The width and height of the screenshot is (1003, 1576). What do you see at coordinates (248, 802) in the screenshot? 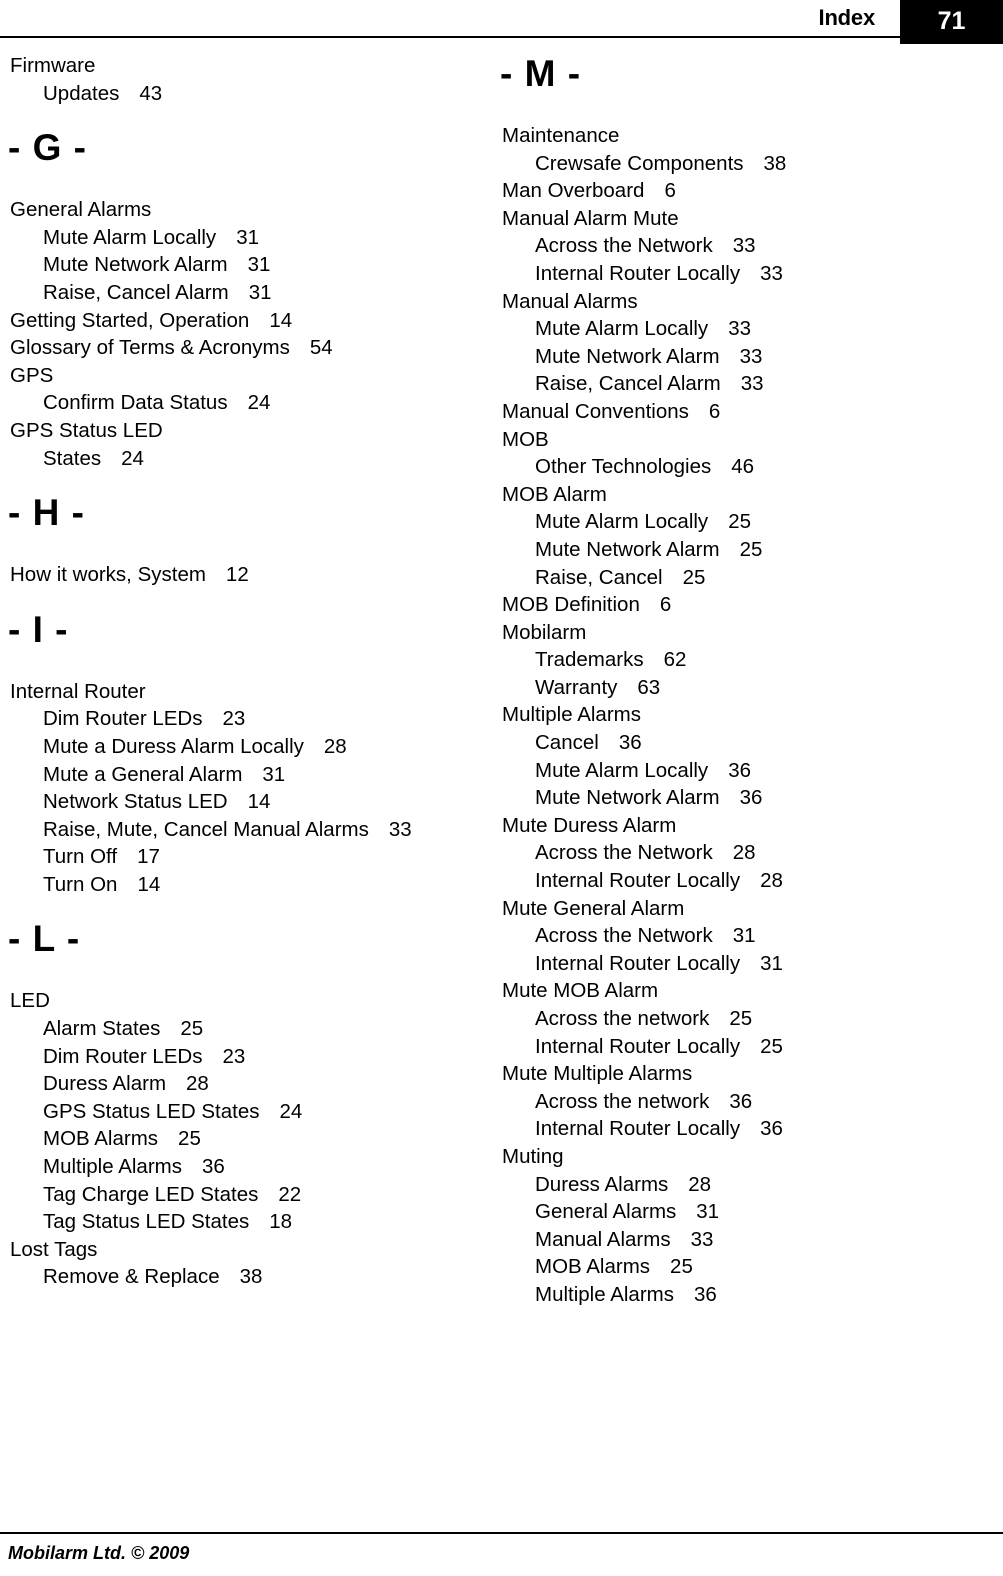
I see `index-entry-sub: Network Status LED 14` at bounding box center [248, 802].